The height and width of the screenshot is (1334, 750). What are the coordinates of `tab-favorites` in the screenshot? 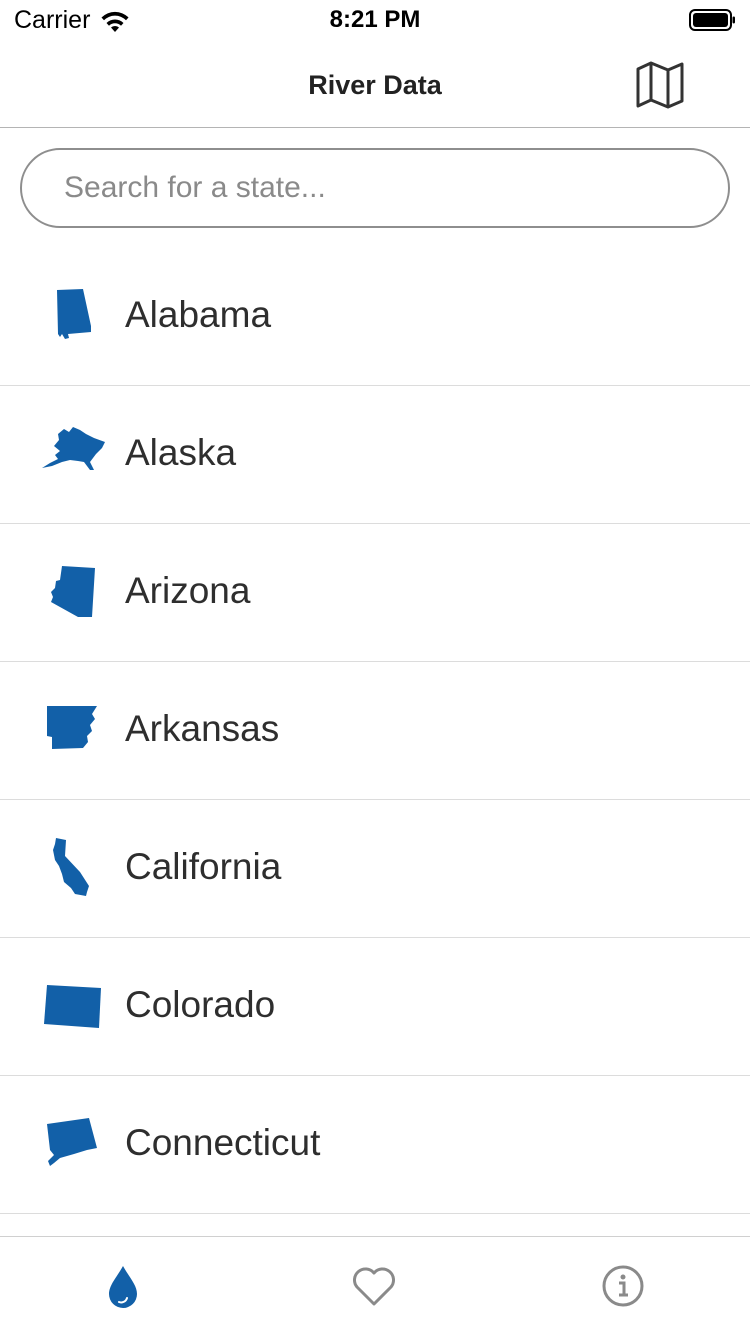 It's located at (374, 1286).